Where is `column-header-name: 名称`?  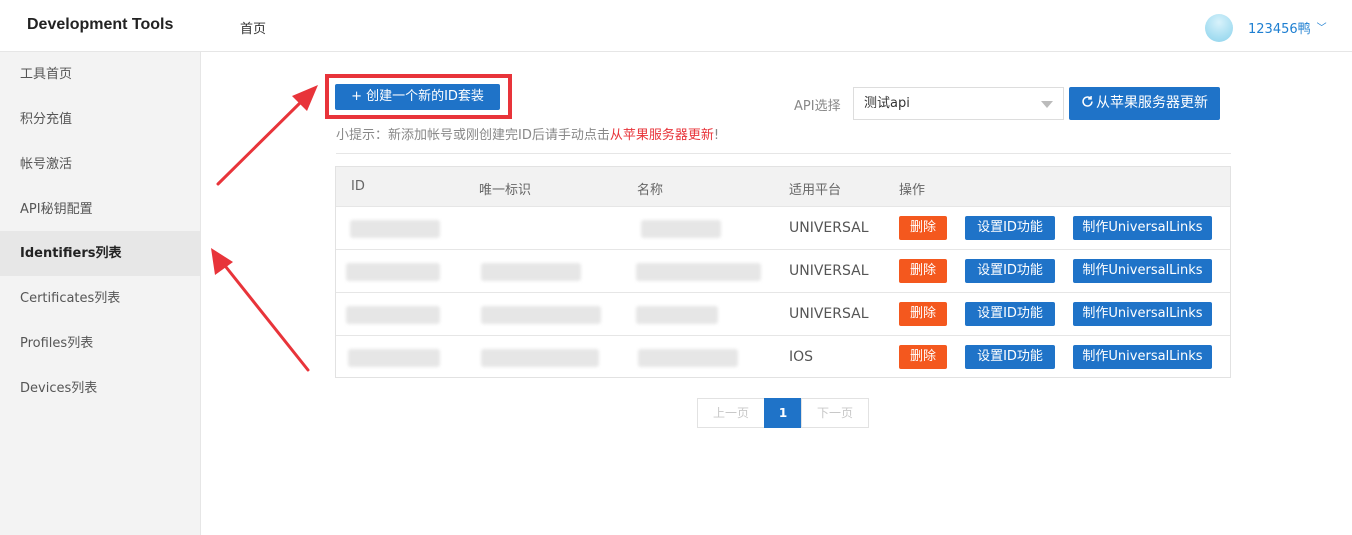
column-header-name: 名称 is located at coordinates (650, 190).